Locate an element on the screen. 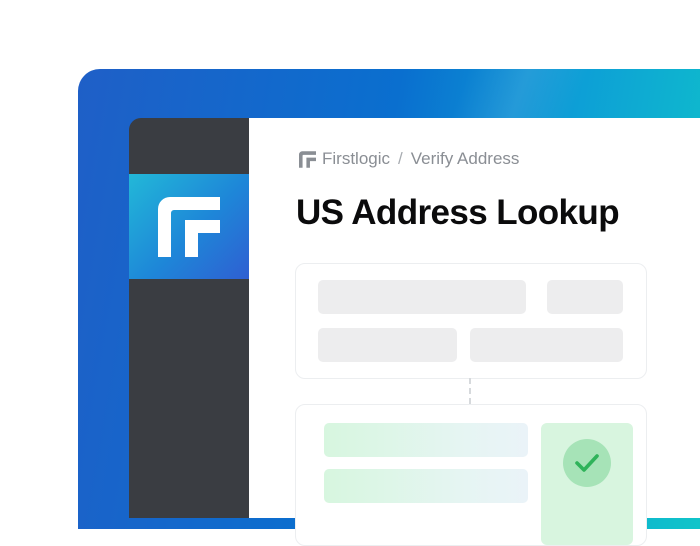  breadcrumb-brand-link: Firstlogic is located at coordinates (356, 159).